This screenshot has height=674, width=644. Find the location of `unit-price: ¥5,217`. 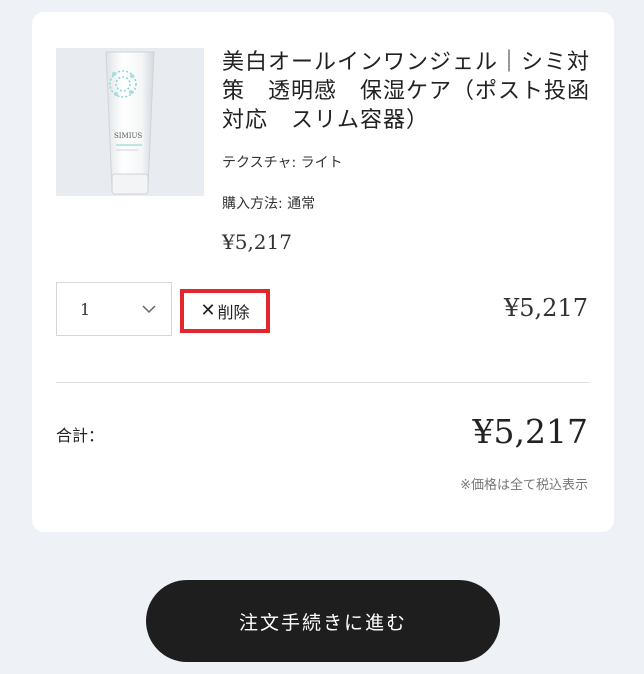

unit-price: ¥5,217 is located at coordinates (257, 242).